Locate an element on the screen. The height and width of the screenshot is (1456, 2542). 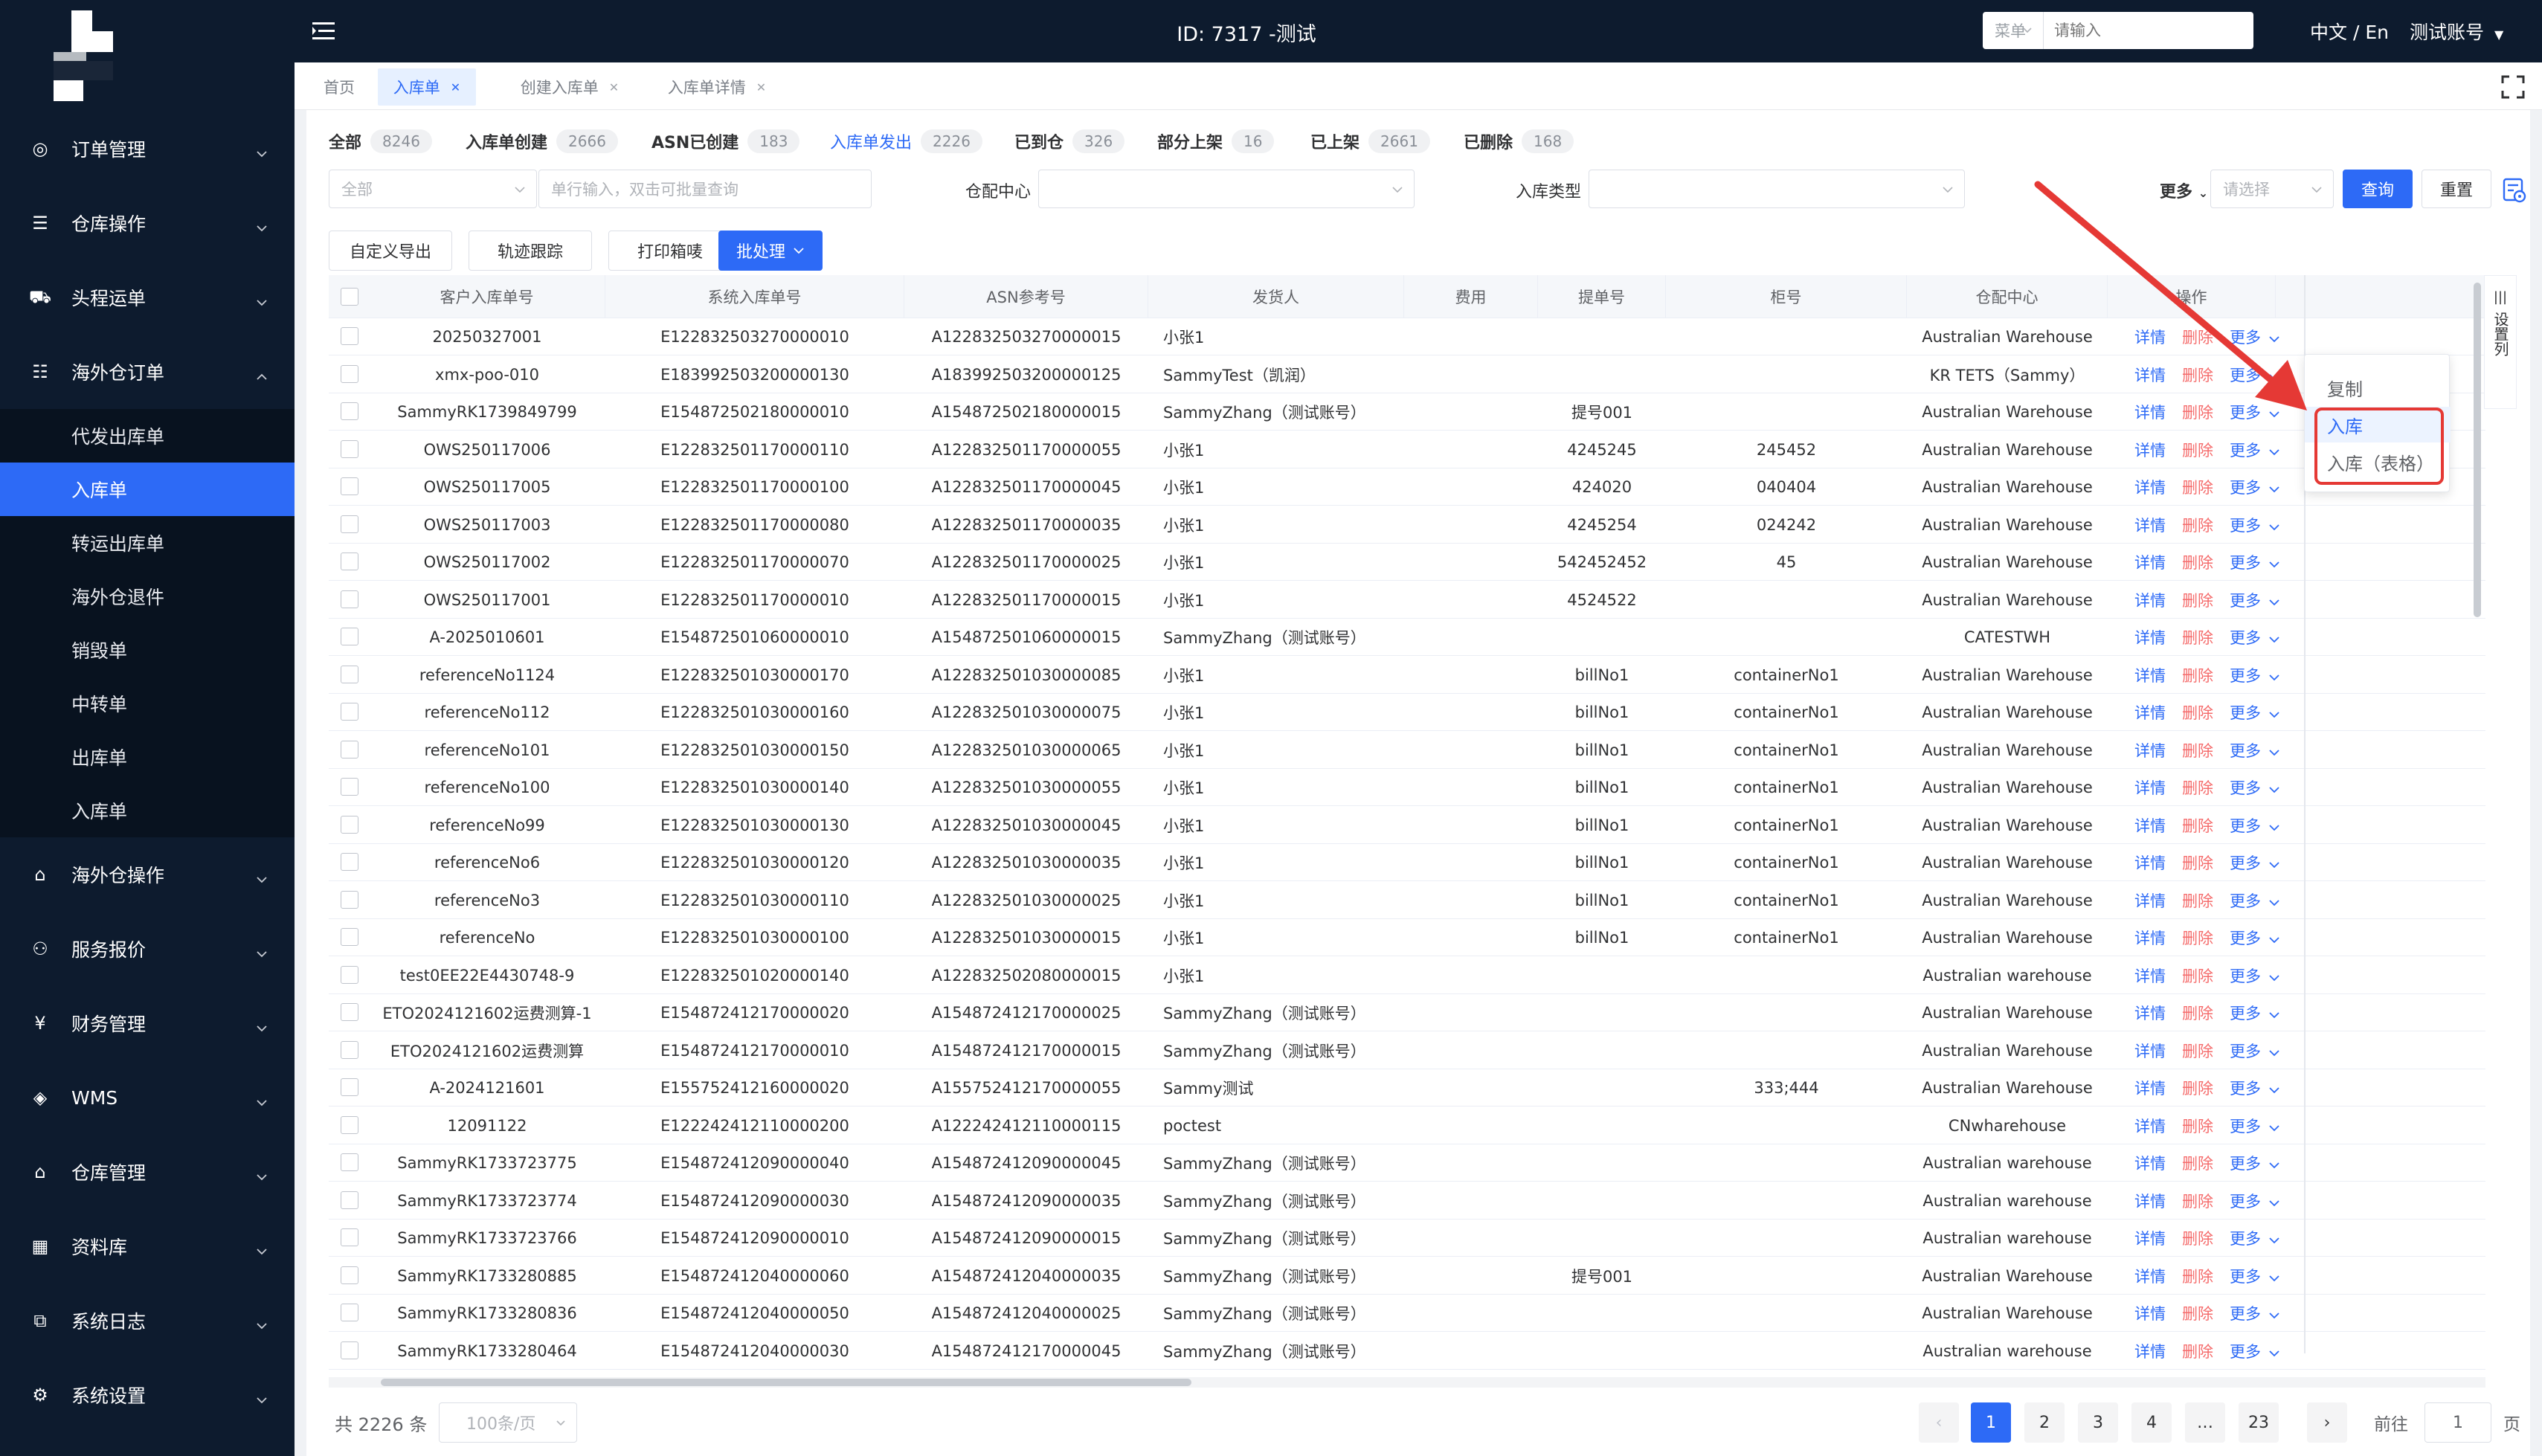
status-tab-6: 已上架 2661 is located at coordinates (1370, 141).